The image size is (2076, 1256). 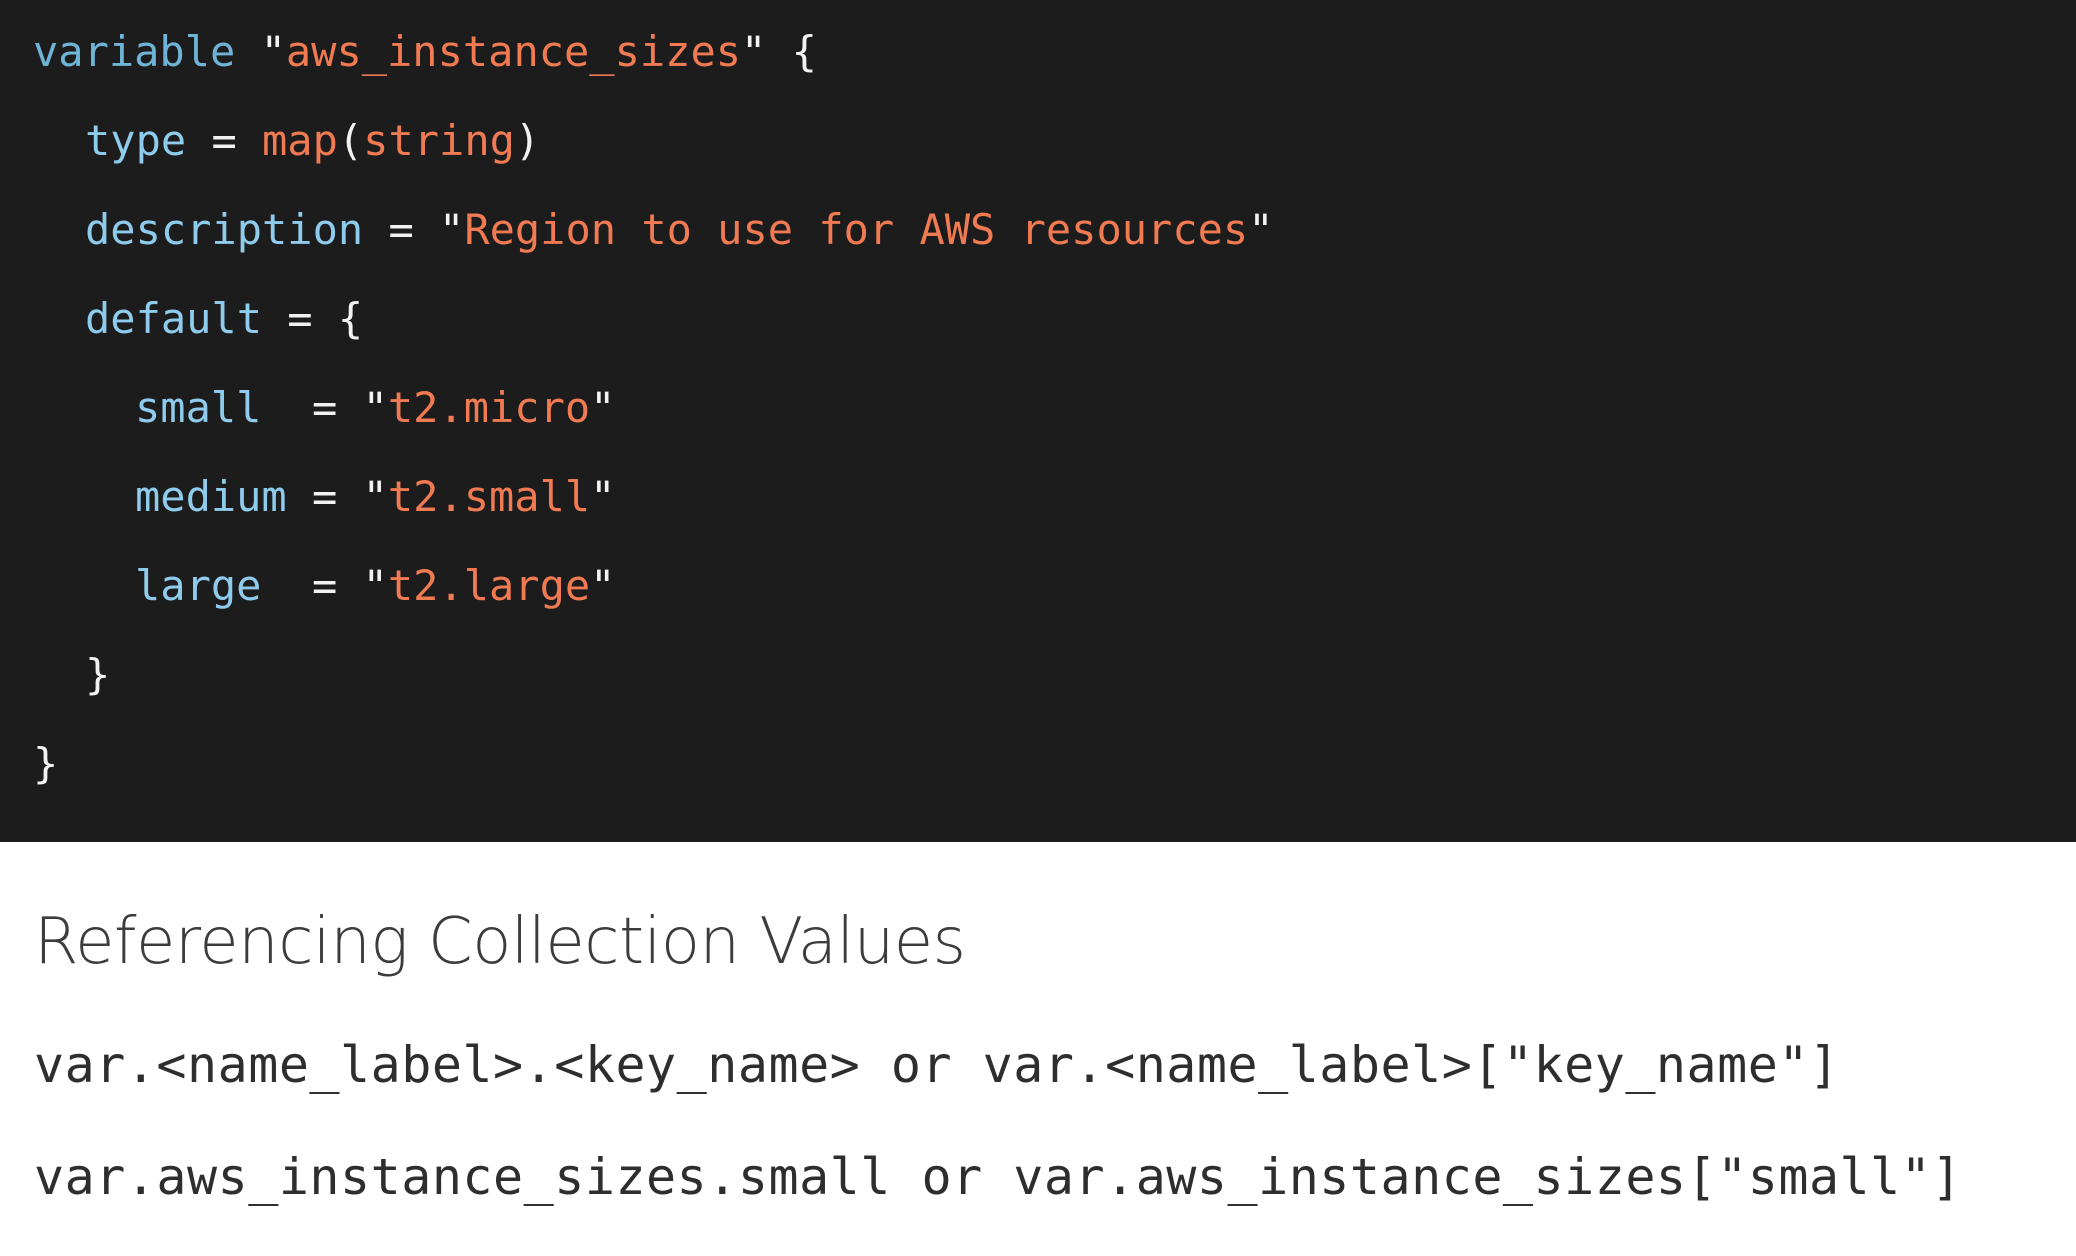 What do you see at coordinates (350, 140) in the screenshot?
I see `paren-open: (` at bounding box center [350, 140].